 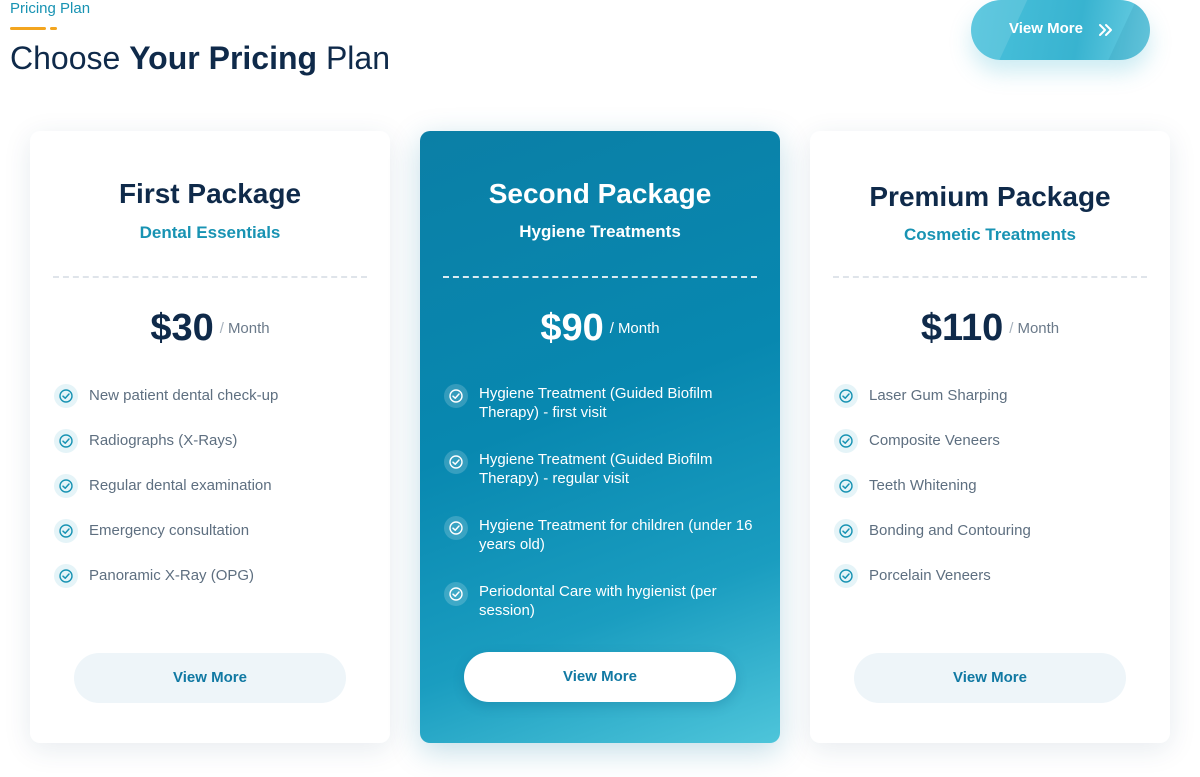 What do you see at coordinates (210, 232) in the screenshot?
I see `plan-subtitle: Dental Essentials` at bounding box center [210, 232].